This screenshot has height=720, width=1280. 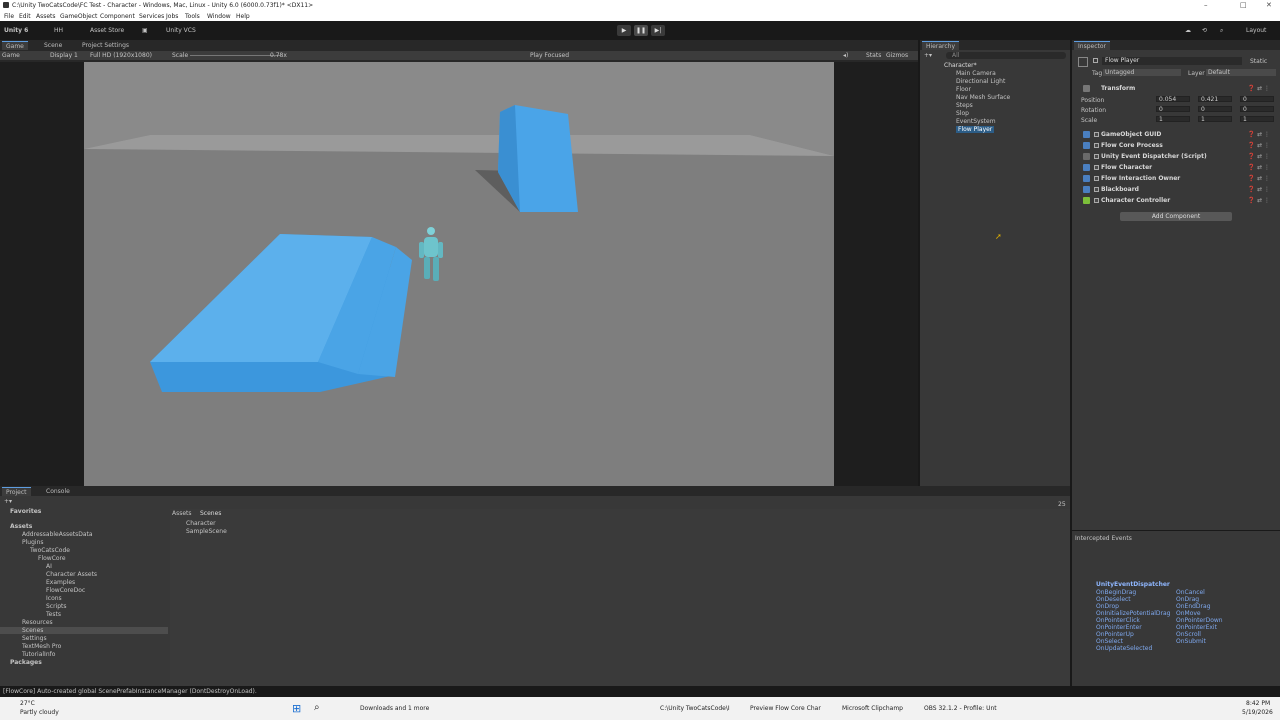 I want to click on asset-store-button: Asset Store, so click(x=107, y=30).